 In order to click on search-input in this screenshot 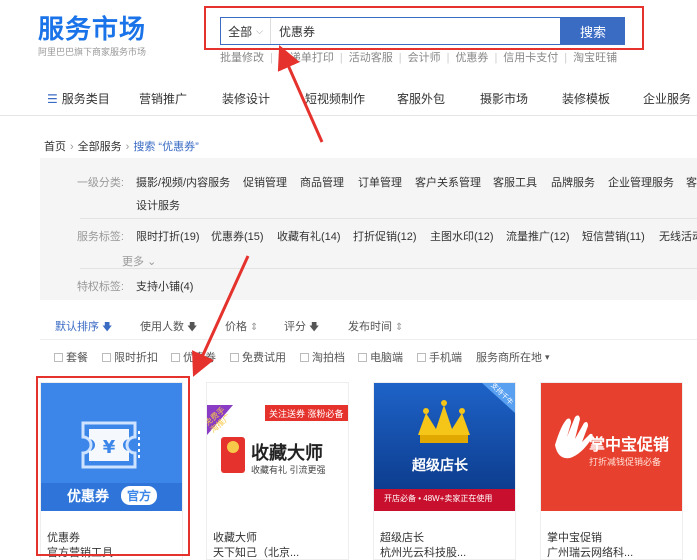, I will do `click(415, 31)`.